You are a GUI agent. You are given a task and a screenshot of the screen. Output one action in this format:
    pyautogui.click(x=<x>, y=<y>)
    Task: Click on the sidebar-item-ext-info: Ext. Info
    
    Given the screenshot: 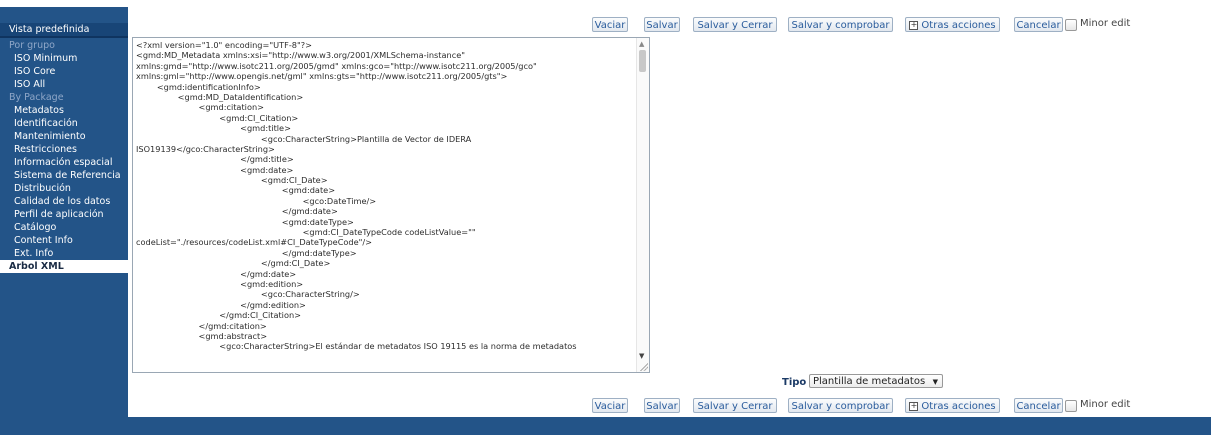 What is the action you would take?
    pyautogui.click(x=64, y=253)
    